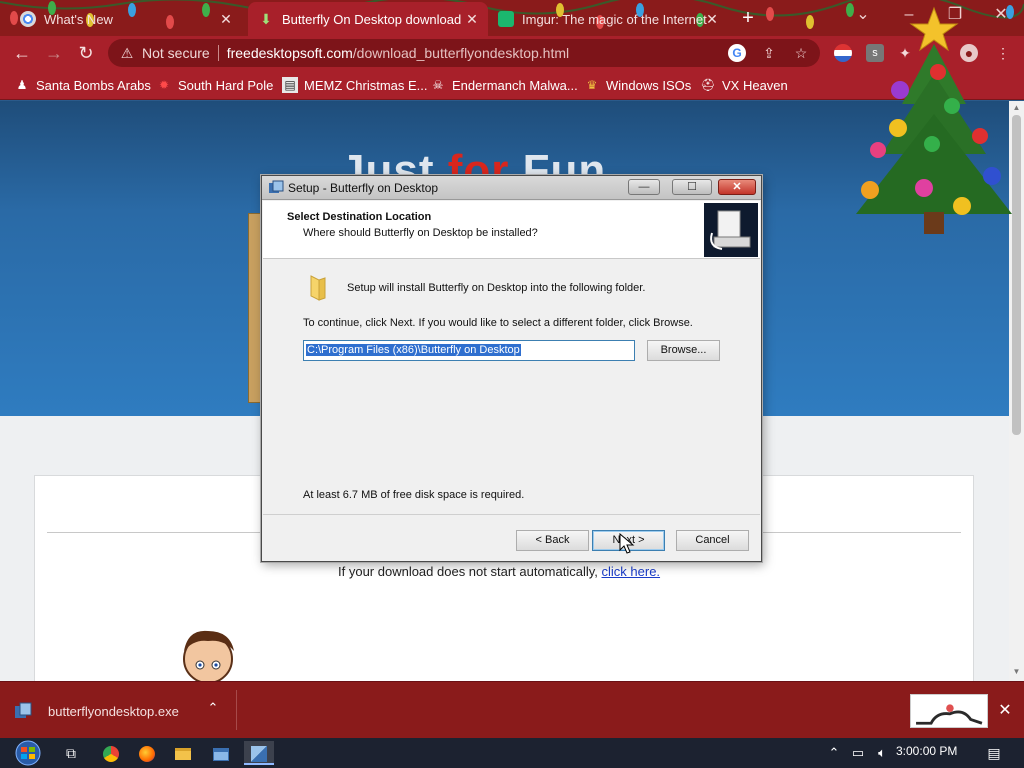 The height and width of the screenshot is (768, 1024). What do you see at coordinates (221, 753) in the screenshot?
I see `taskbar-window-app-icon` at bounding box center [221, 753].